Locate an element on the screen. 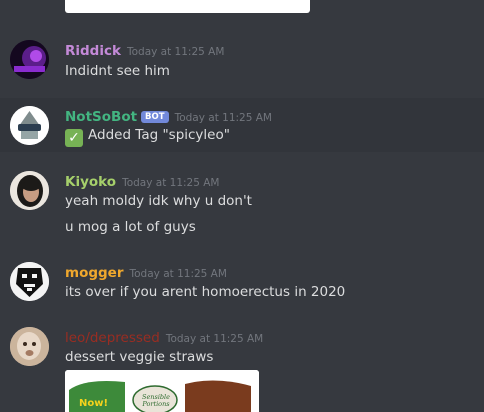 Image resolution: width=484 pixels, height=412 pixels. username: Kiyoko is located at coordinates (90, 182).